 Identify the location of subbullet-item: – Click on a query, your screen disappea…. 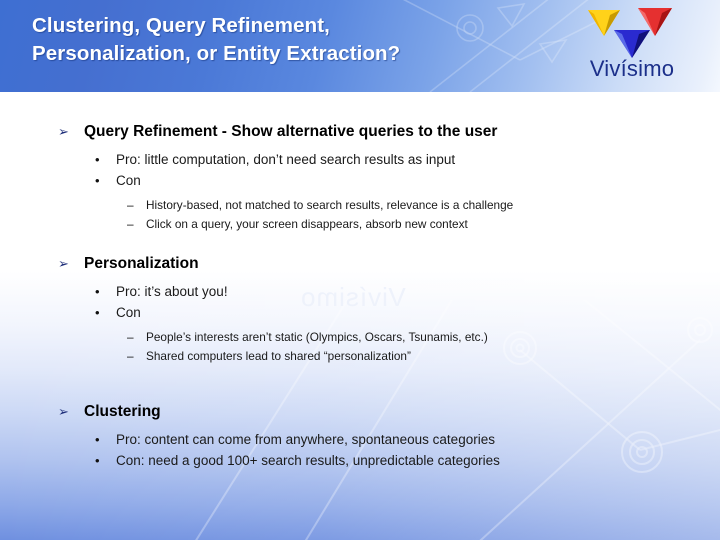
(360, 224).